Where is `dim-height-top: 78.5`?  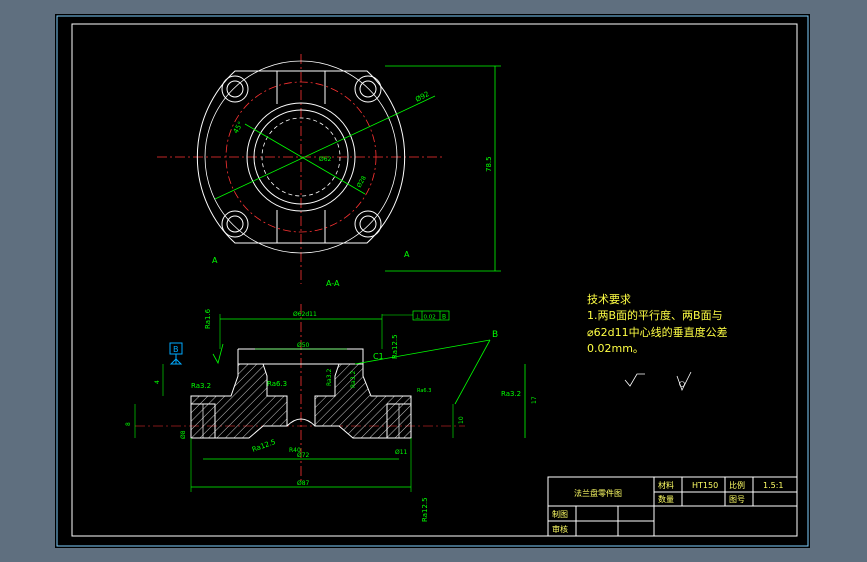 dim-height-top: 78.5 is located at coordinates (489, 164).